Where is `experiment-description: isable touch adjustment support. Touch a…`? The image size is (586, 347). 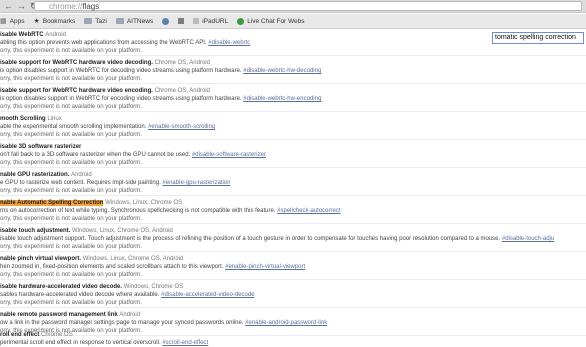 experiment-description: isable touch adjustment support. Touch a… is located at coordinates (277, 239).